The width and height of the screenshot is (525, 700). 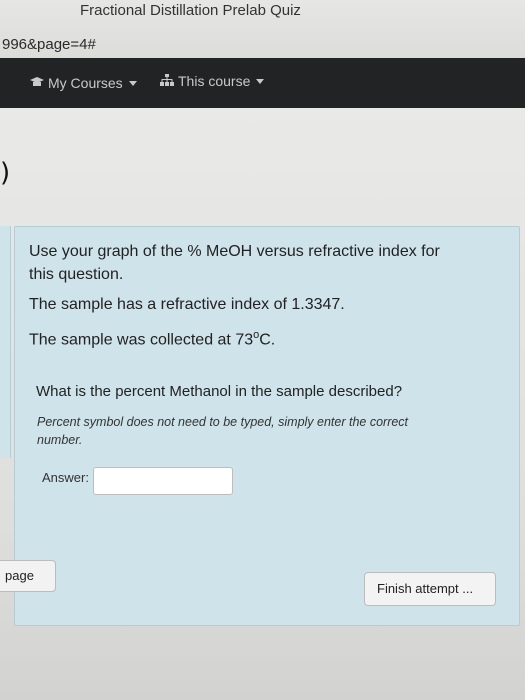 I want to click on nav-my-courses: My Courses, so click(x=83, y=83).